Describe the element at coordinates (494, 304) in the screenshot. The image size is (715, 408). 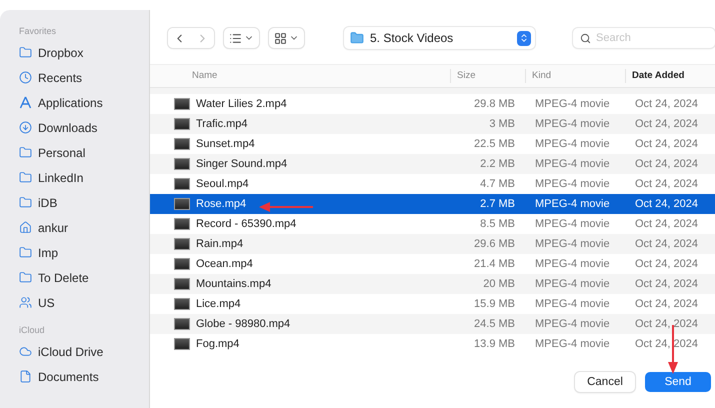
I see `file-size: 15.9 MB` at that location.